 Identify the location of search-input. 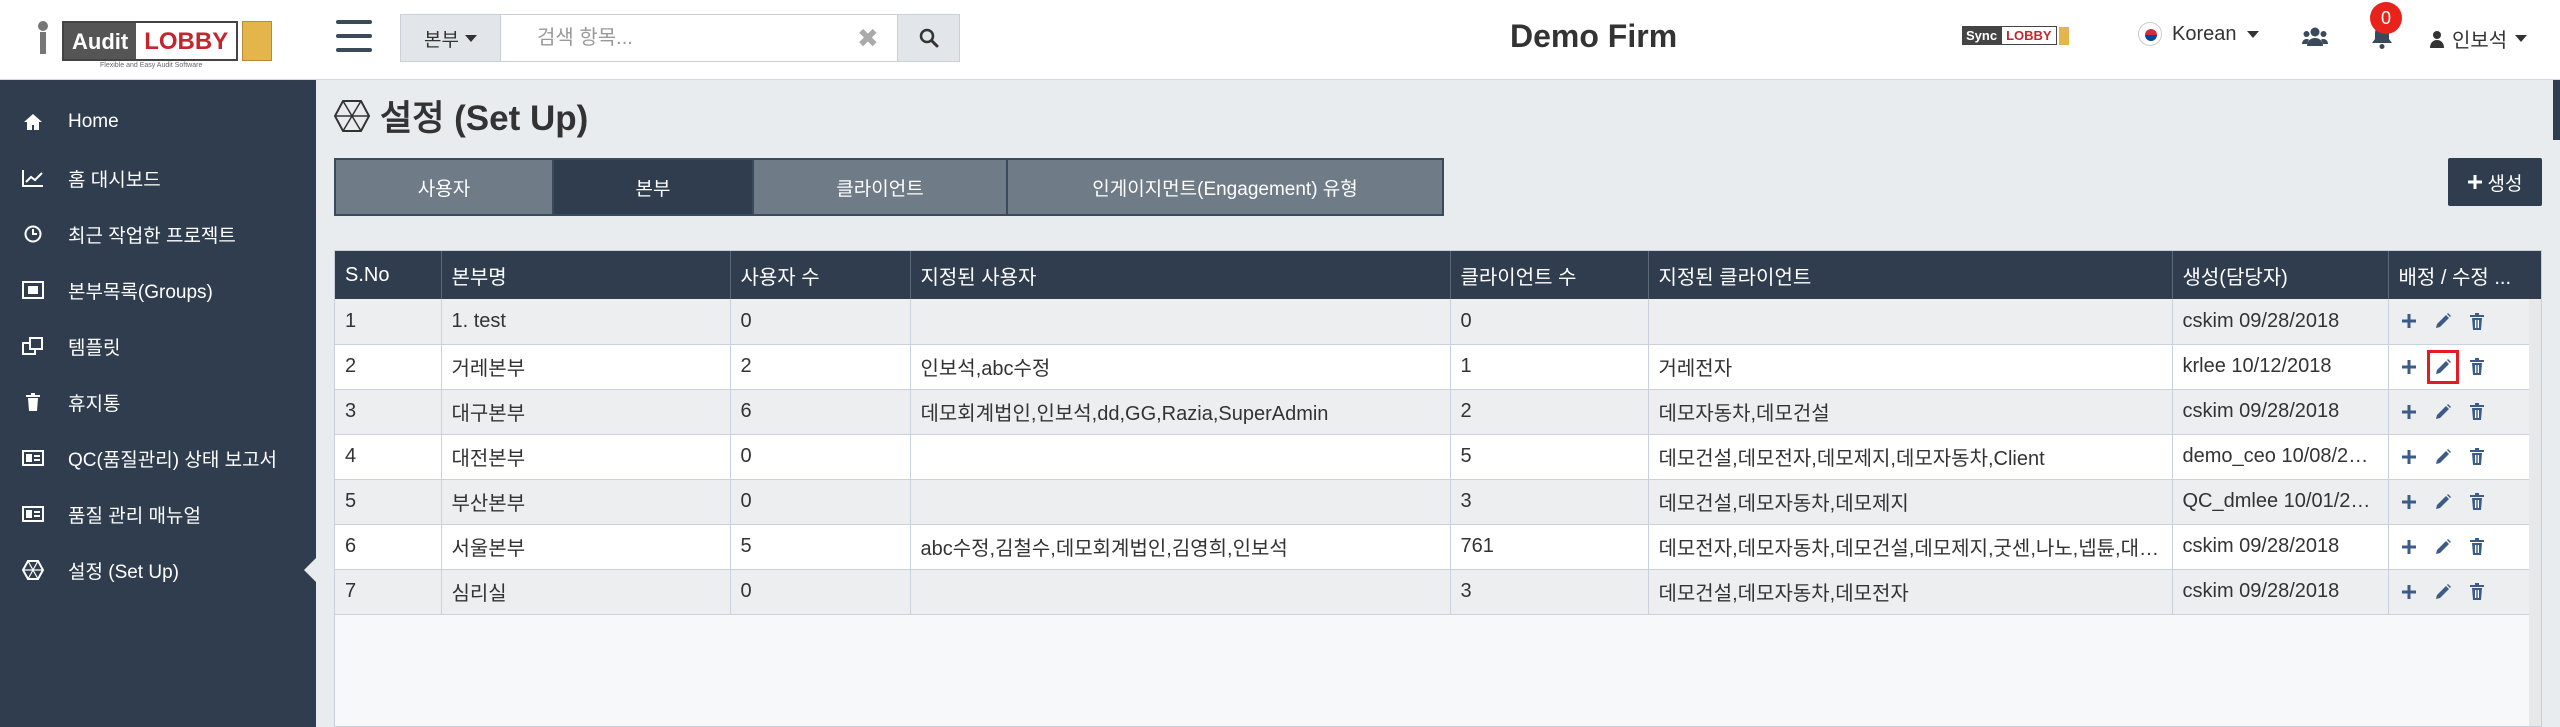
(699, 38).